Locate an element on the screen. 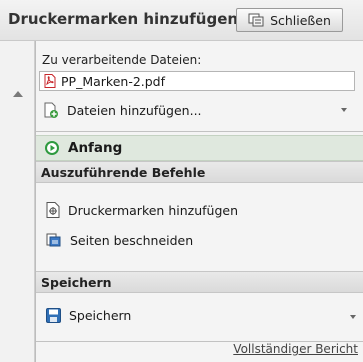 This screenshot has height=362, width=363. save-dropdown: Speichern is located at coordinates (199, 315).